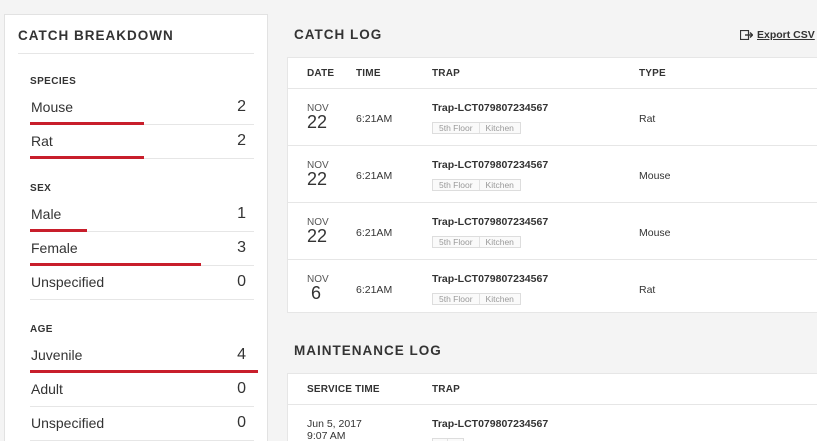 The width and height of the screenshot is (817, 441). What do you see at coordinates (368, 73) in the screenshot?
I see `col-time: TIME` at bounding box center [368, 73].